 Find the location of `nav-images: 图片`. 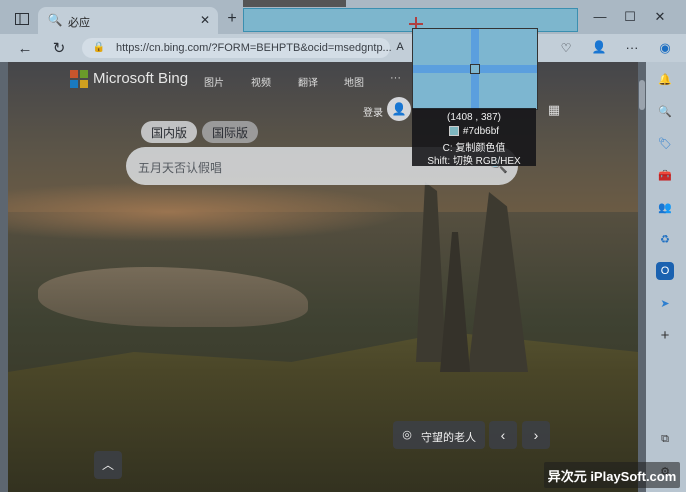

nav-images: 图片 is located at coordinates (214, 81).